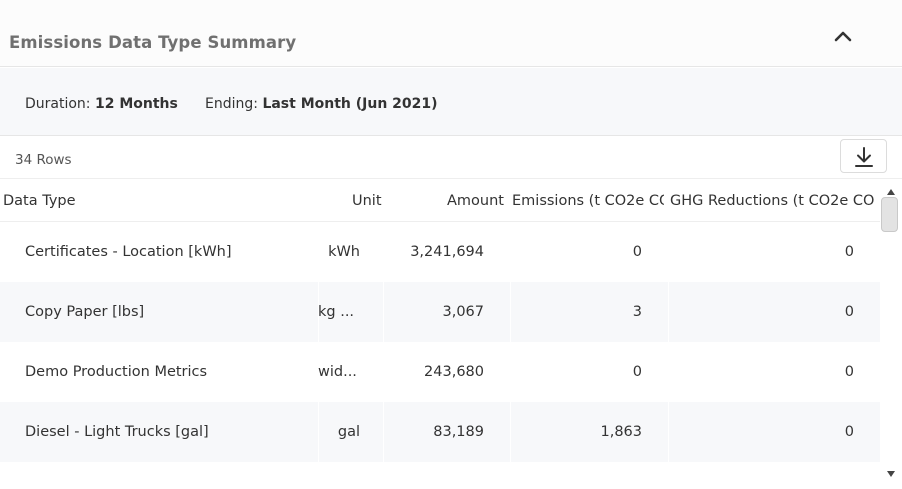  What do you see at coordinates (447, 252) in the screenshot?
I see `cell-amount: 3,241,694` at bounding box center [447, 252].